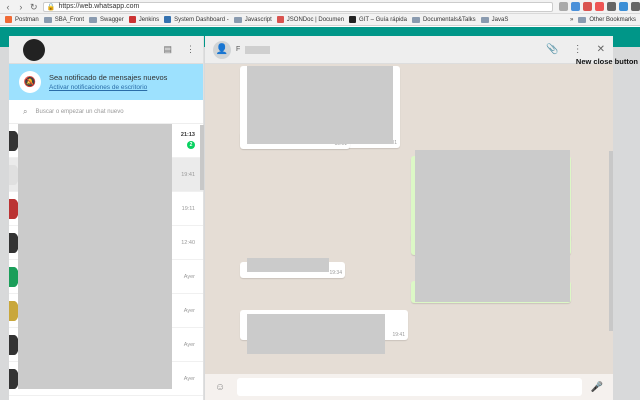  I want to click on reload-icon: ↻, so click(34, 7).